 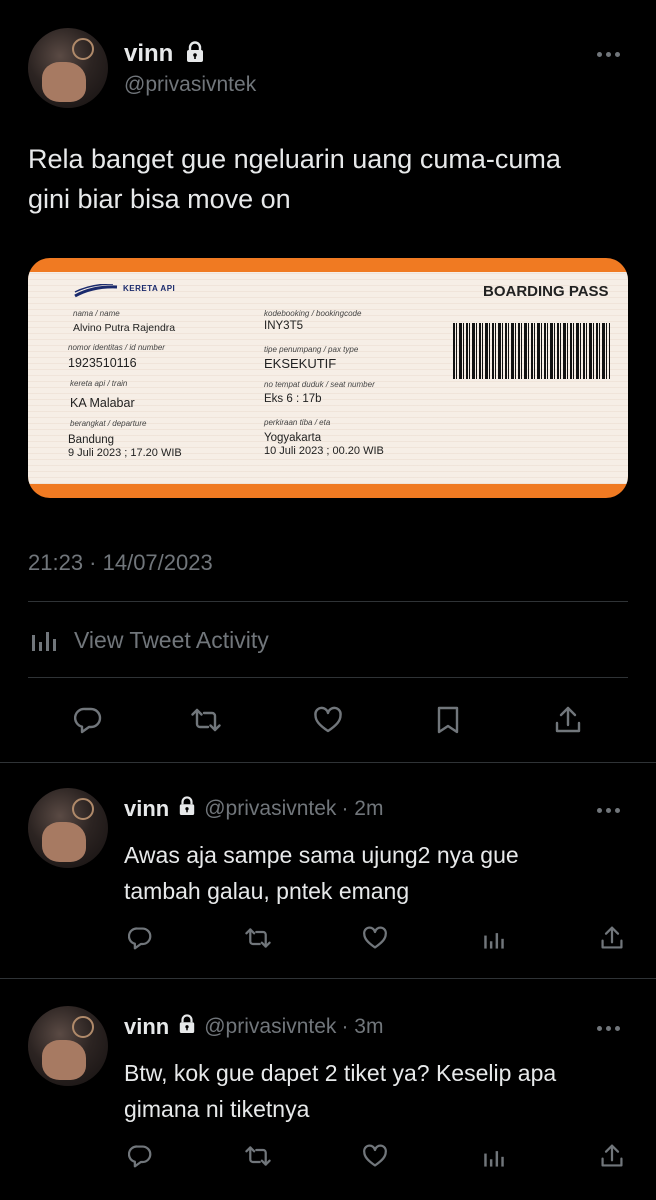 I want to click on eta-label: perkiraan tiba / eta, so click(x=297, y=422).